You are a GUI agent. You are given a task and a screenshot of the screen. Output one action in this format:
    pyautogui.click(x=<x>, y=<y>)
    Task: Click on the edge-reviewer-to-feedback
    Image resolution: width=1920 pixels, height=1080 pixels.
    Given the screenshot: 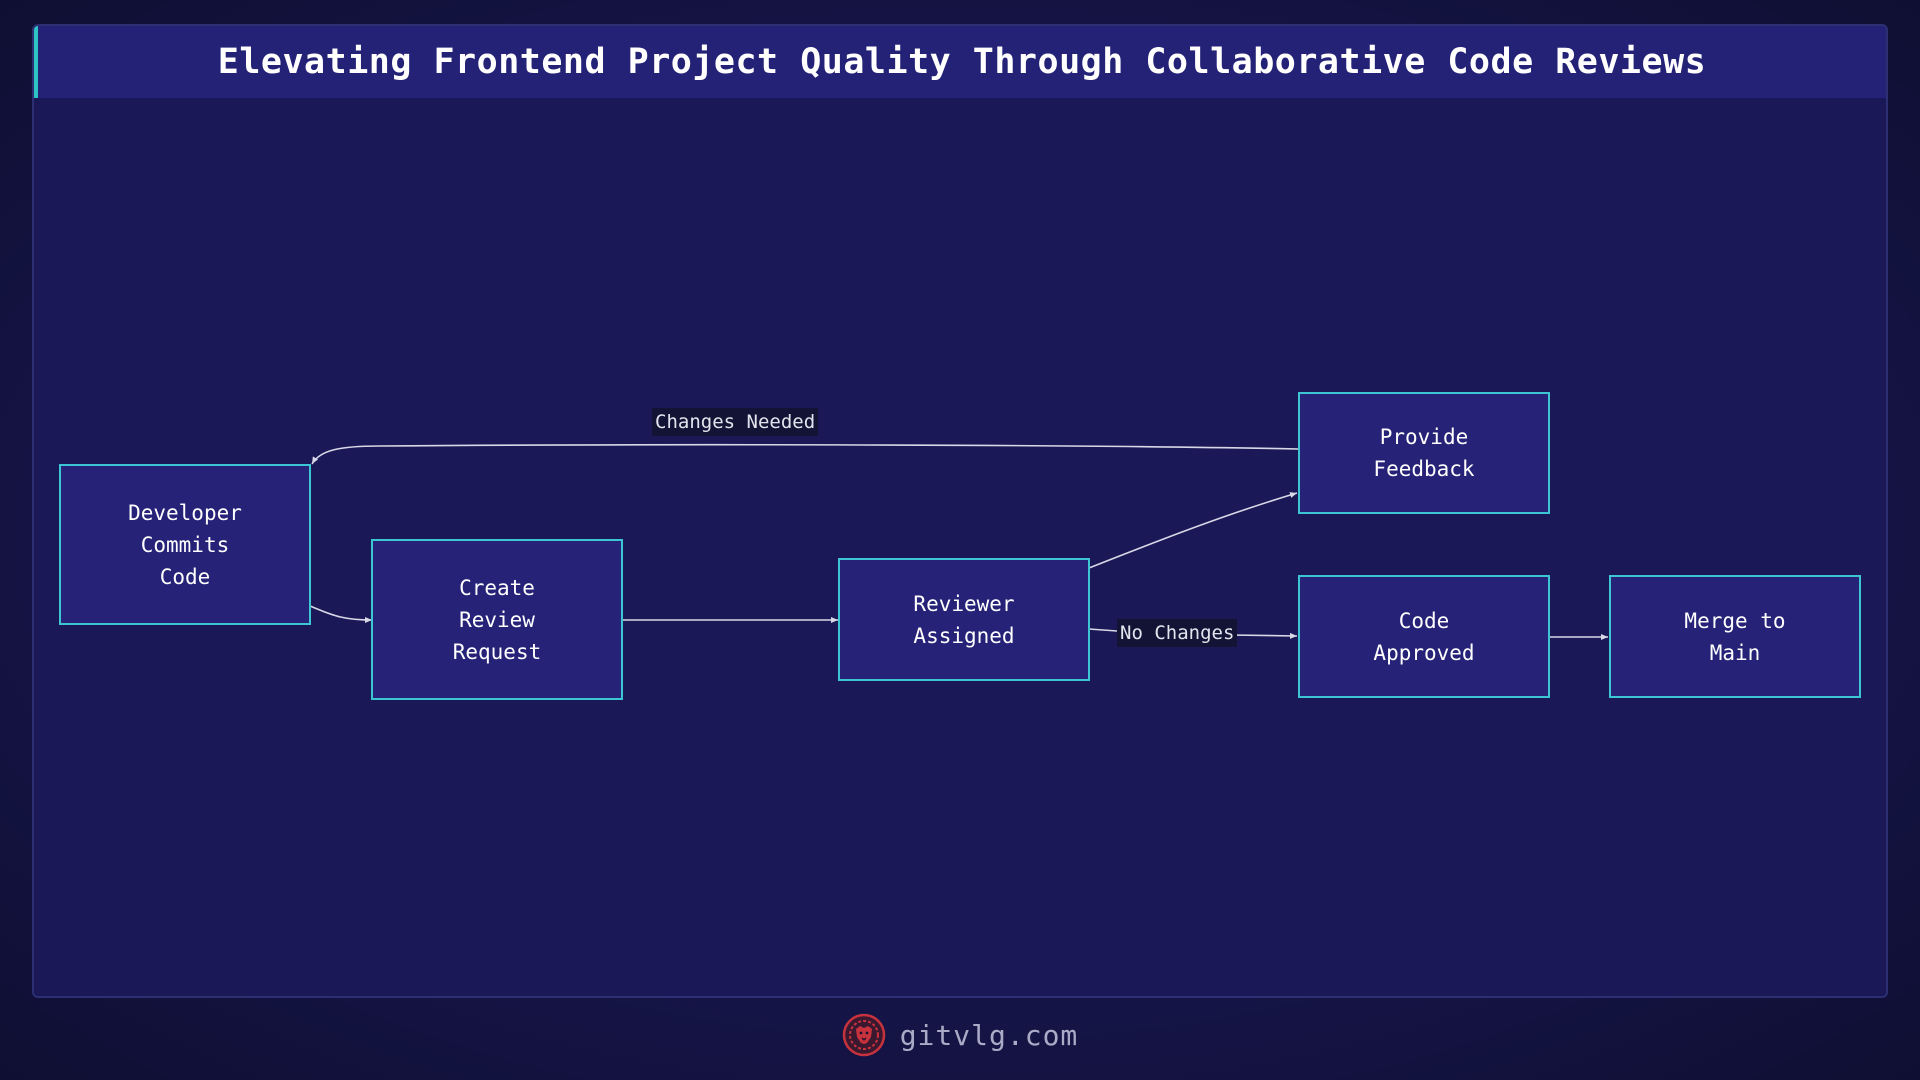 What is the action you would take?
    pyautogui.click(x=1193, y=530)
    